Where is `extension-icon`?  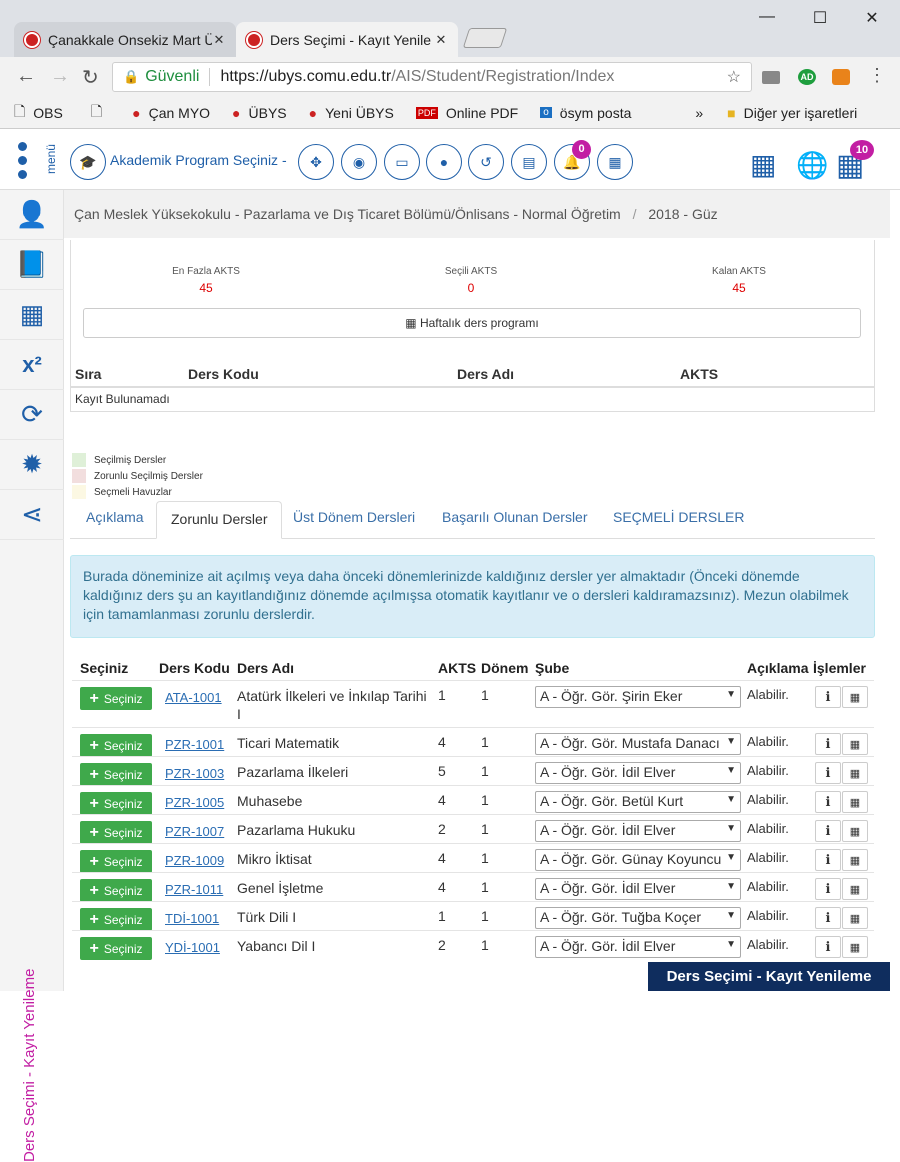 extension-icon is located at coordinates (841, 77).